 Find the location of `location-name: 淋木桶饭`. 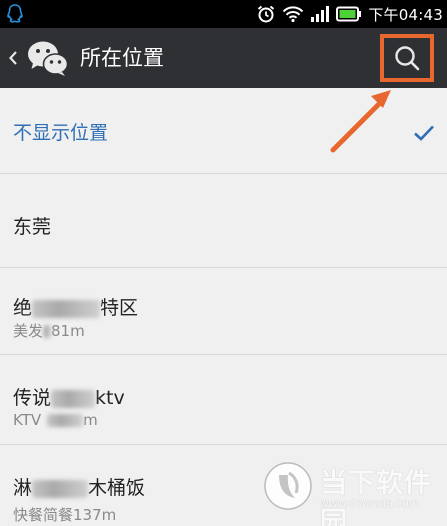

location-name: 淋木桶饭 is located at coordinates (79, 488).